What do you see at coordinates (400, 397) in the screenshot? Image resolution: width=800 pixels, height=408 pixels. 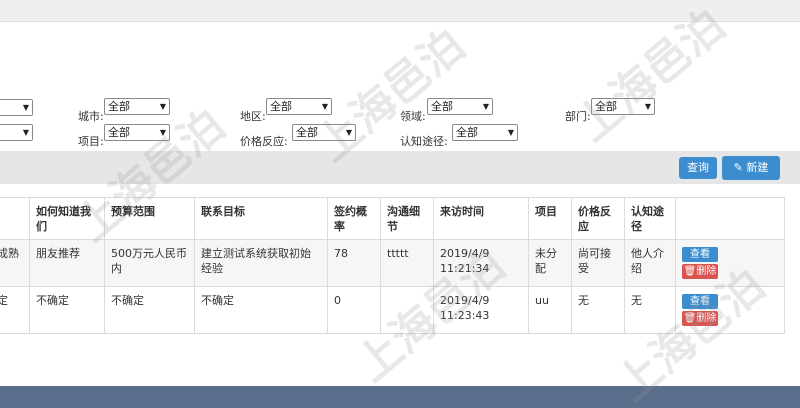 I see `footer-bar` at bounding box center [400, 397].